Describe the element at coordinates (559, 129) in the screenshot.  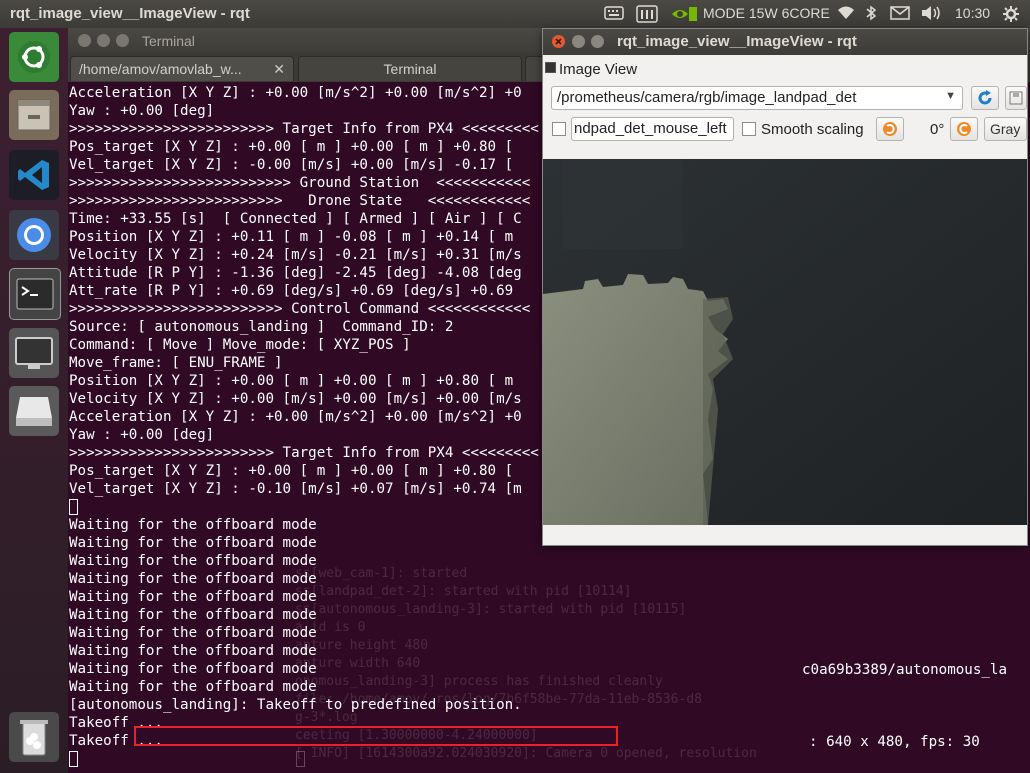
I see `mouse-publish-checkbox` at that location.